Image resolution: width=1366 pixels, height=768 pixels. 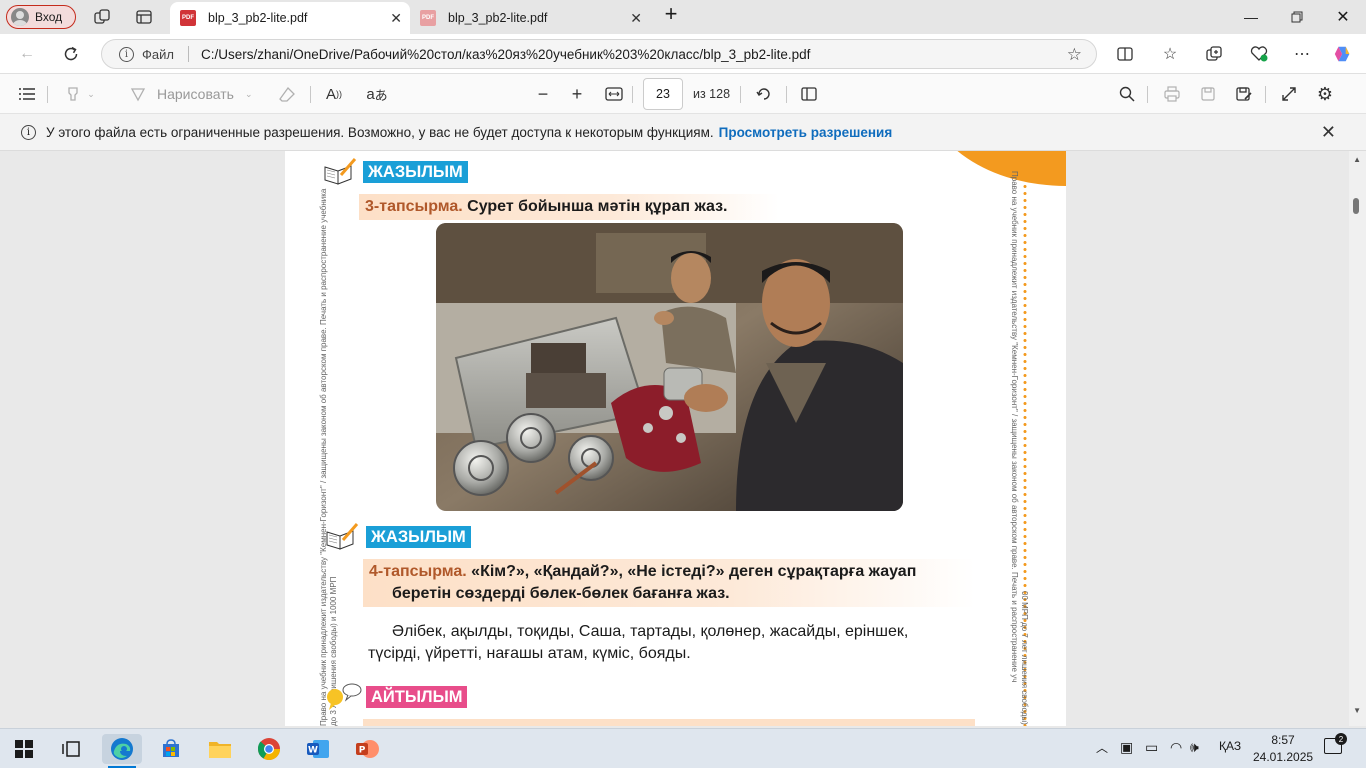 What do you see at coordinates (1325, 94) in the screenshot?
I see `settings-gear-icon: ⚙` at bounding box center [1325, 94].